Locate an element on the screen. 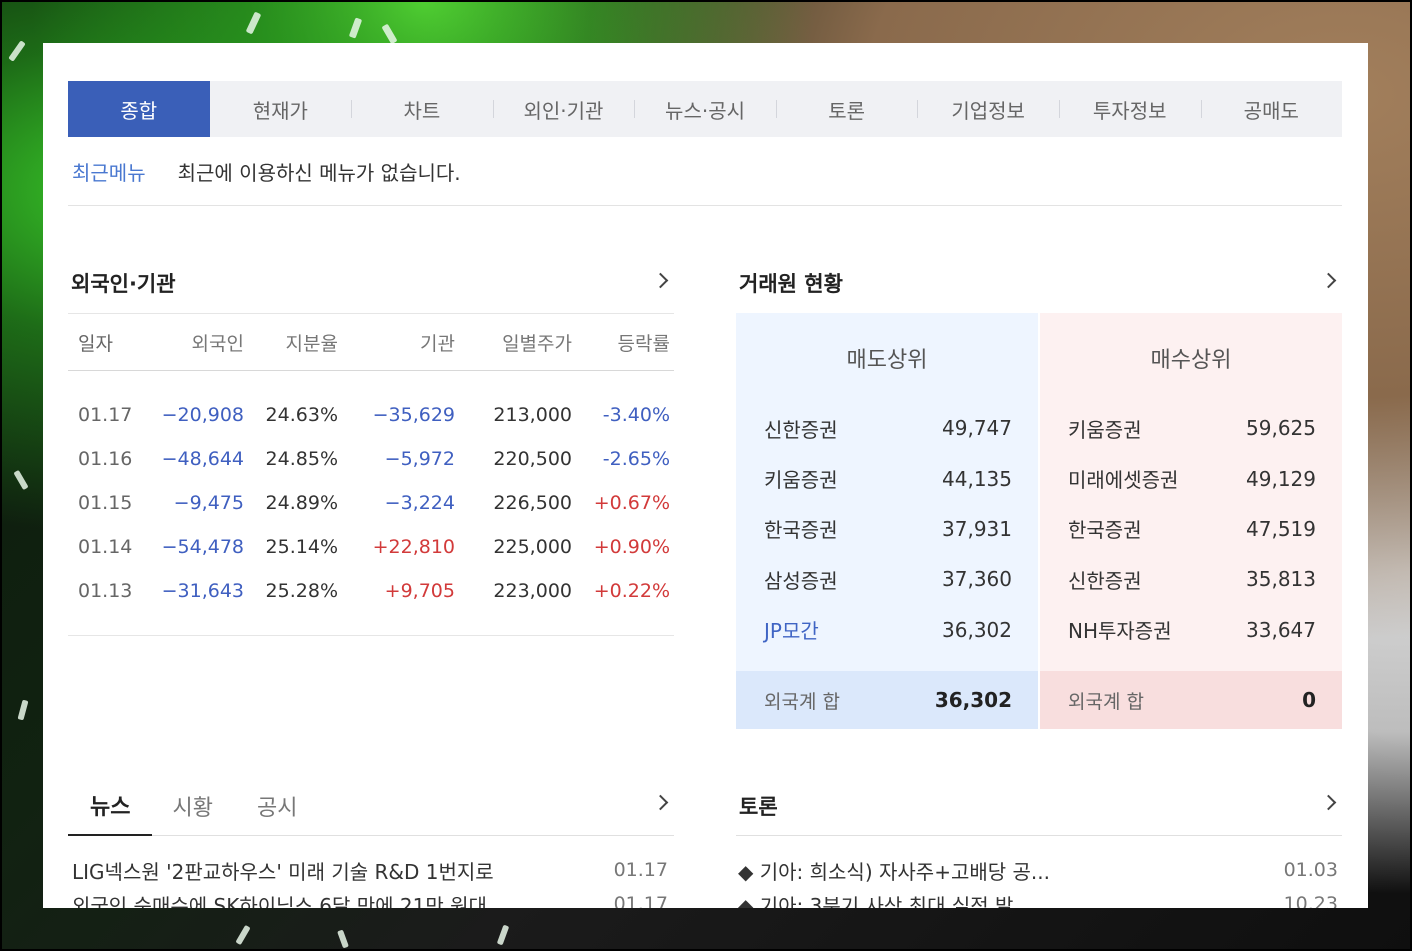 This screenshot has height=951, width=1412. row-foreign: −9,475 is located at coordinates (208, 503).